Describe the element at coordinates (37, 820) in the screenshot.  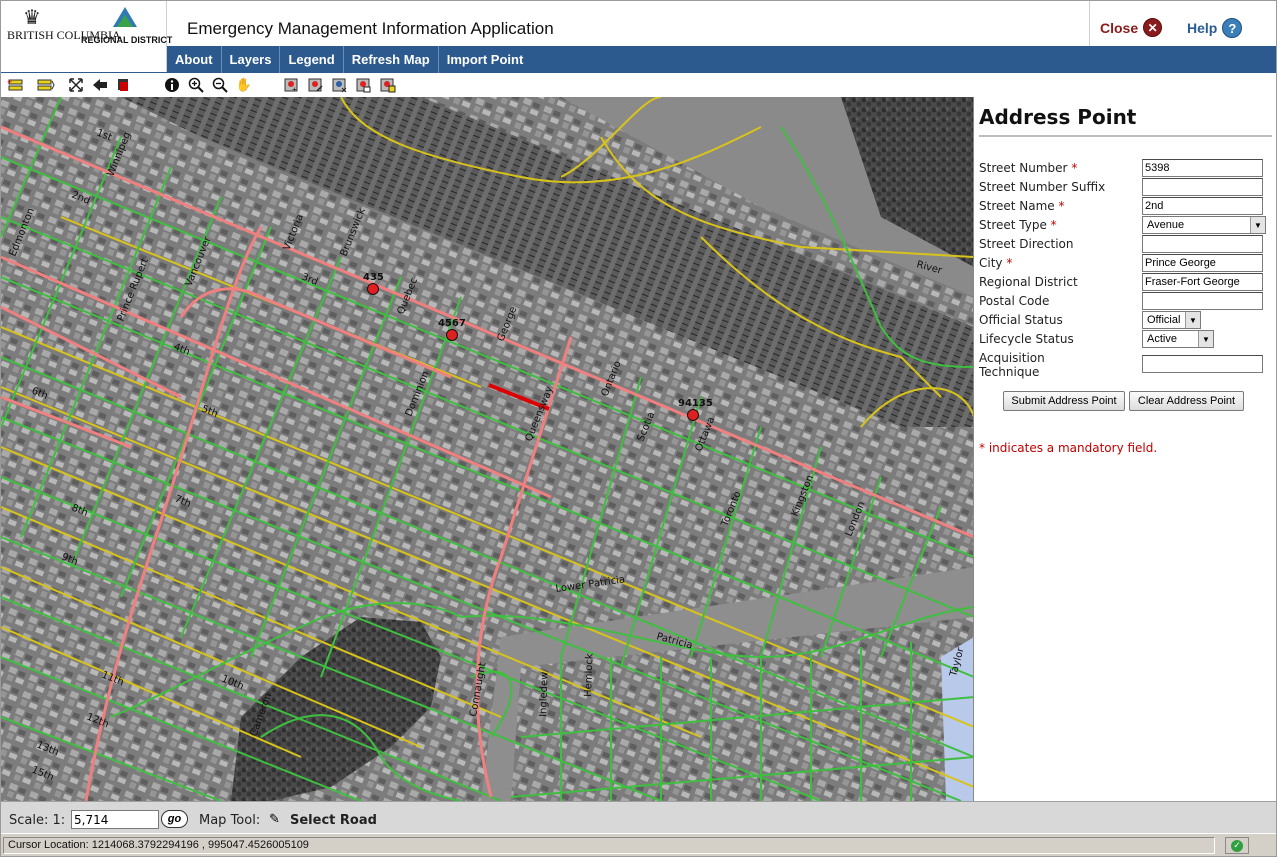
I see `scale-label: Scale: 1:` at that location.